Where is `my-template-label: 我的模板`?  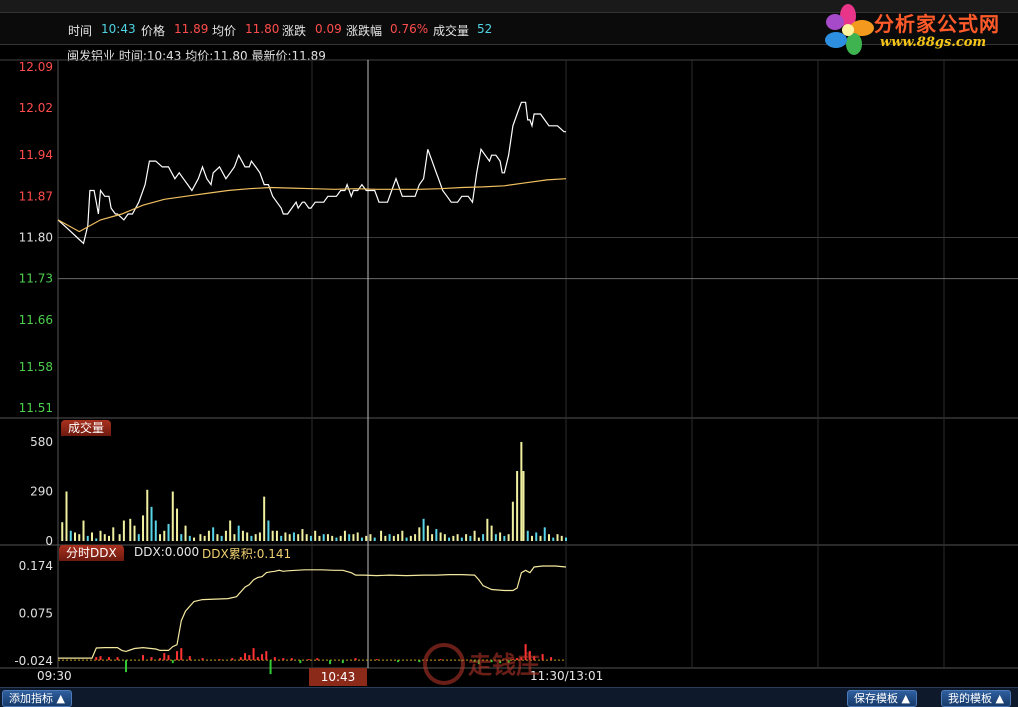
my-template-label: 我的模板 is located at coordinates (970, 698).